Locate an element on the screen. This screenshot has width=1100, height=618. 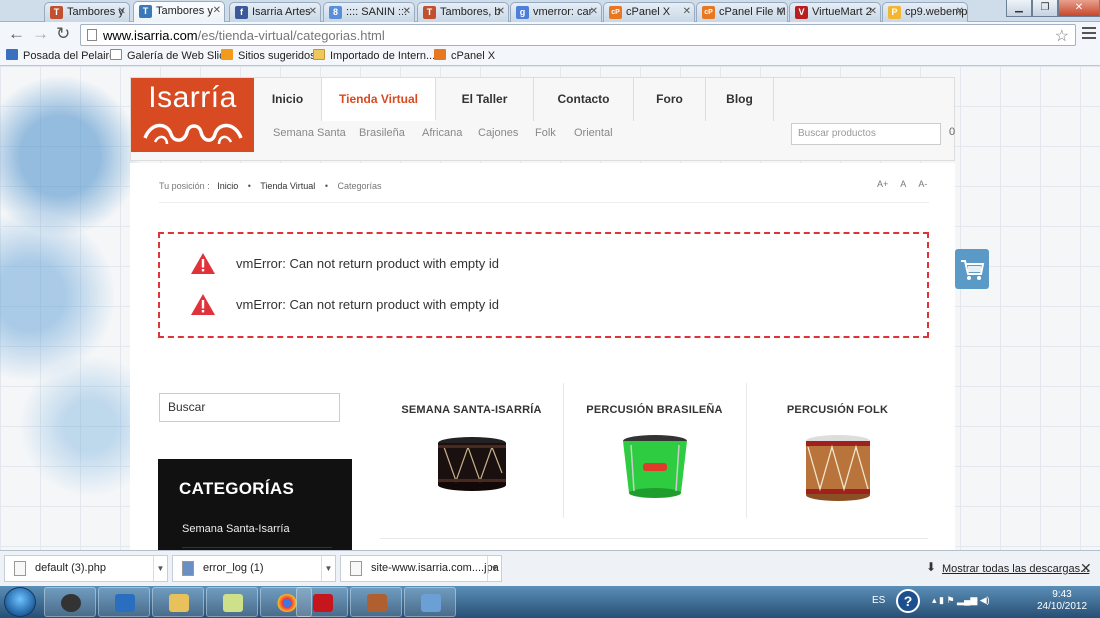
brazilian-drum-image is located at coordinates (655, 466).